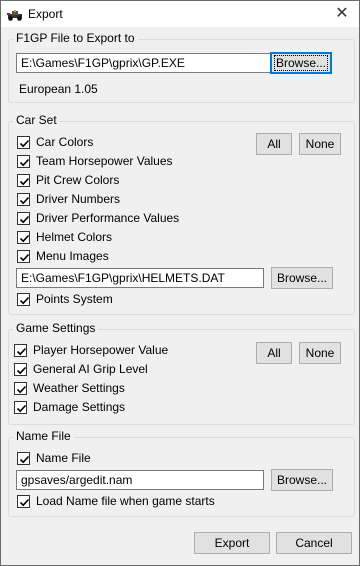  Describe the element at coordinates (180, 14) in the screenshot. I see `title-bar: Export ✕` at that location.